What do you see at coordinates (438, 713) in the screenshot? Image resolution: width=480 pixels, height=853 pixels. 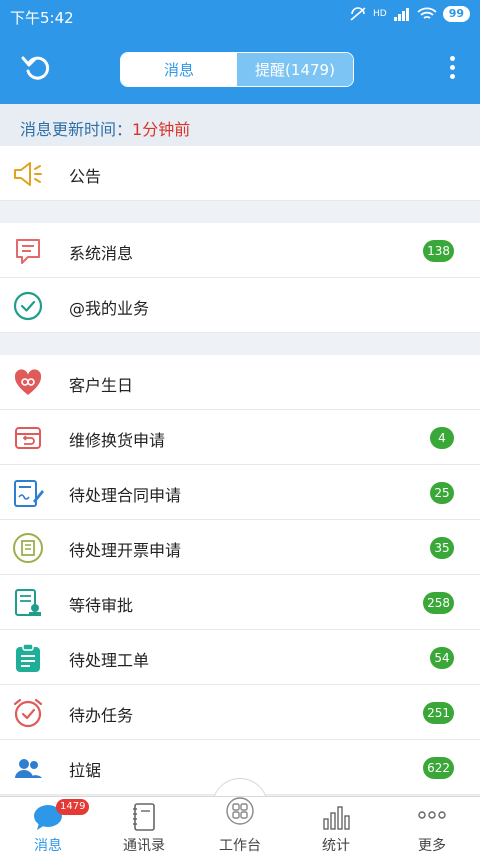 I see `count-badge: 251` at bounding box center [438, 713].